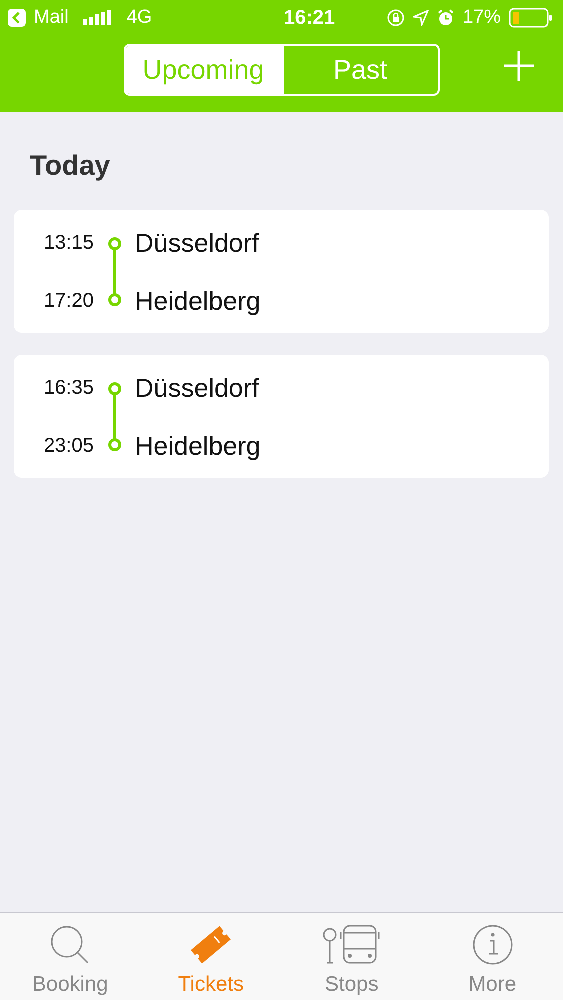 This screenshot has height=1000, width=563. Describe the element at coordinates (96, 18) in the screenshot. I see `signal-icon` at that location.